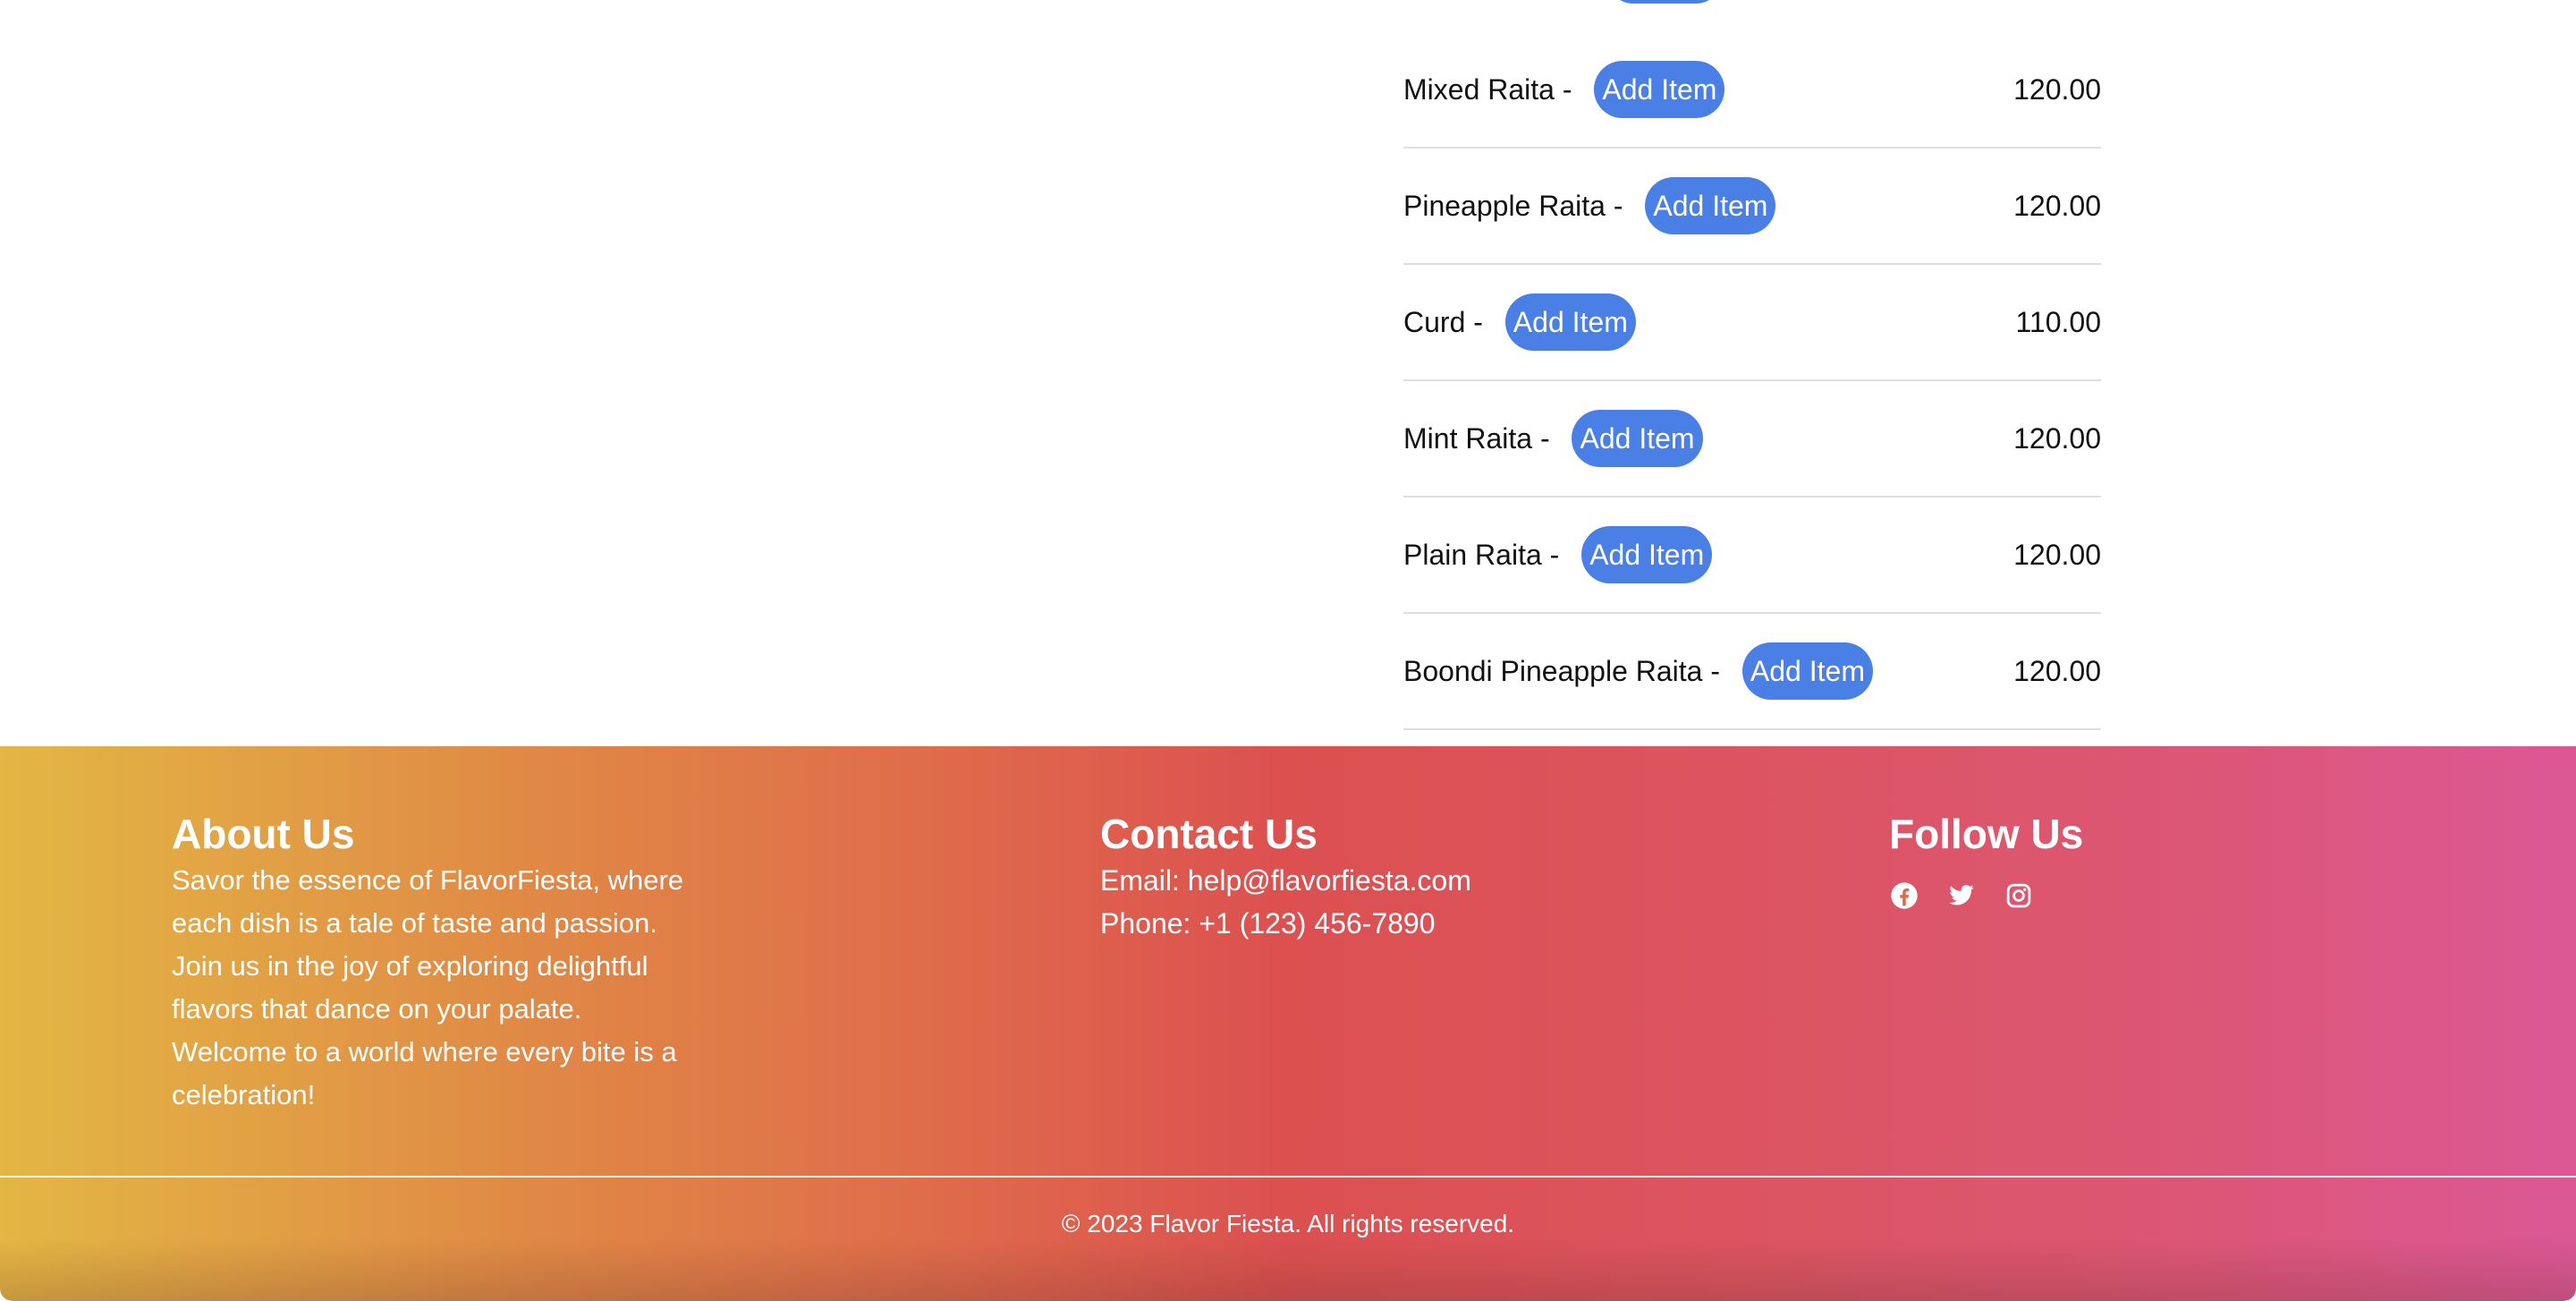 The image size is (2576, 1301). What do you see at coordinates (1268, 923) in the screenshot?
I see `contact-phone: Phone: +1 (123) 456-7890` at bounding box center [1268, 923].